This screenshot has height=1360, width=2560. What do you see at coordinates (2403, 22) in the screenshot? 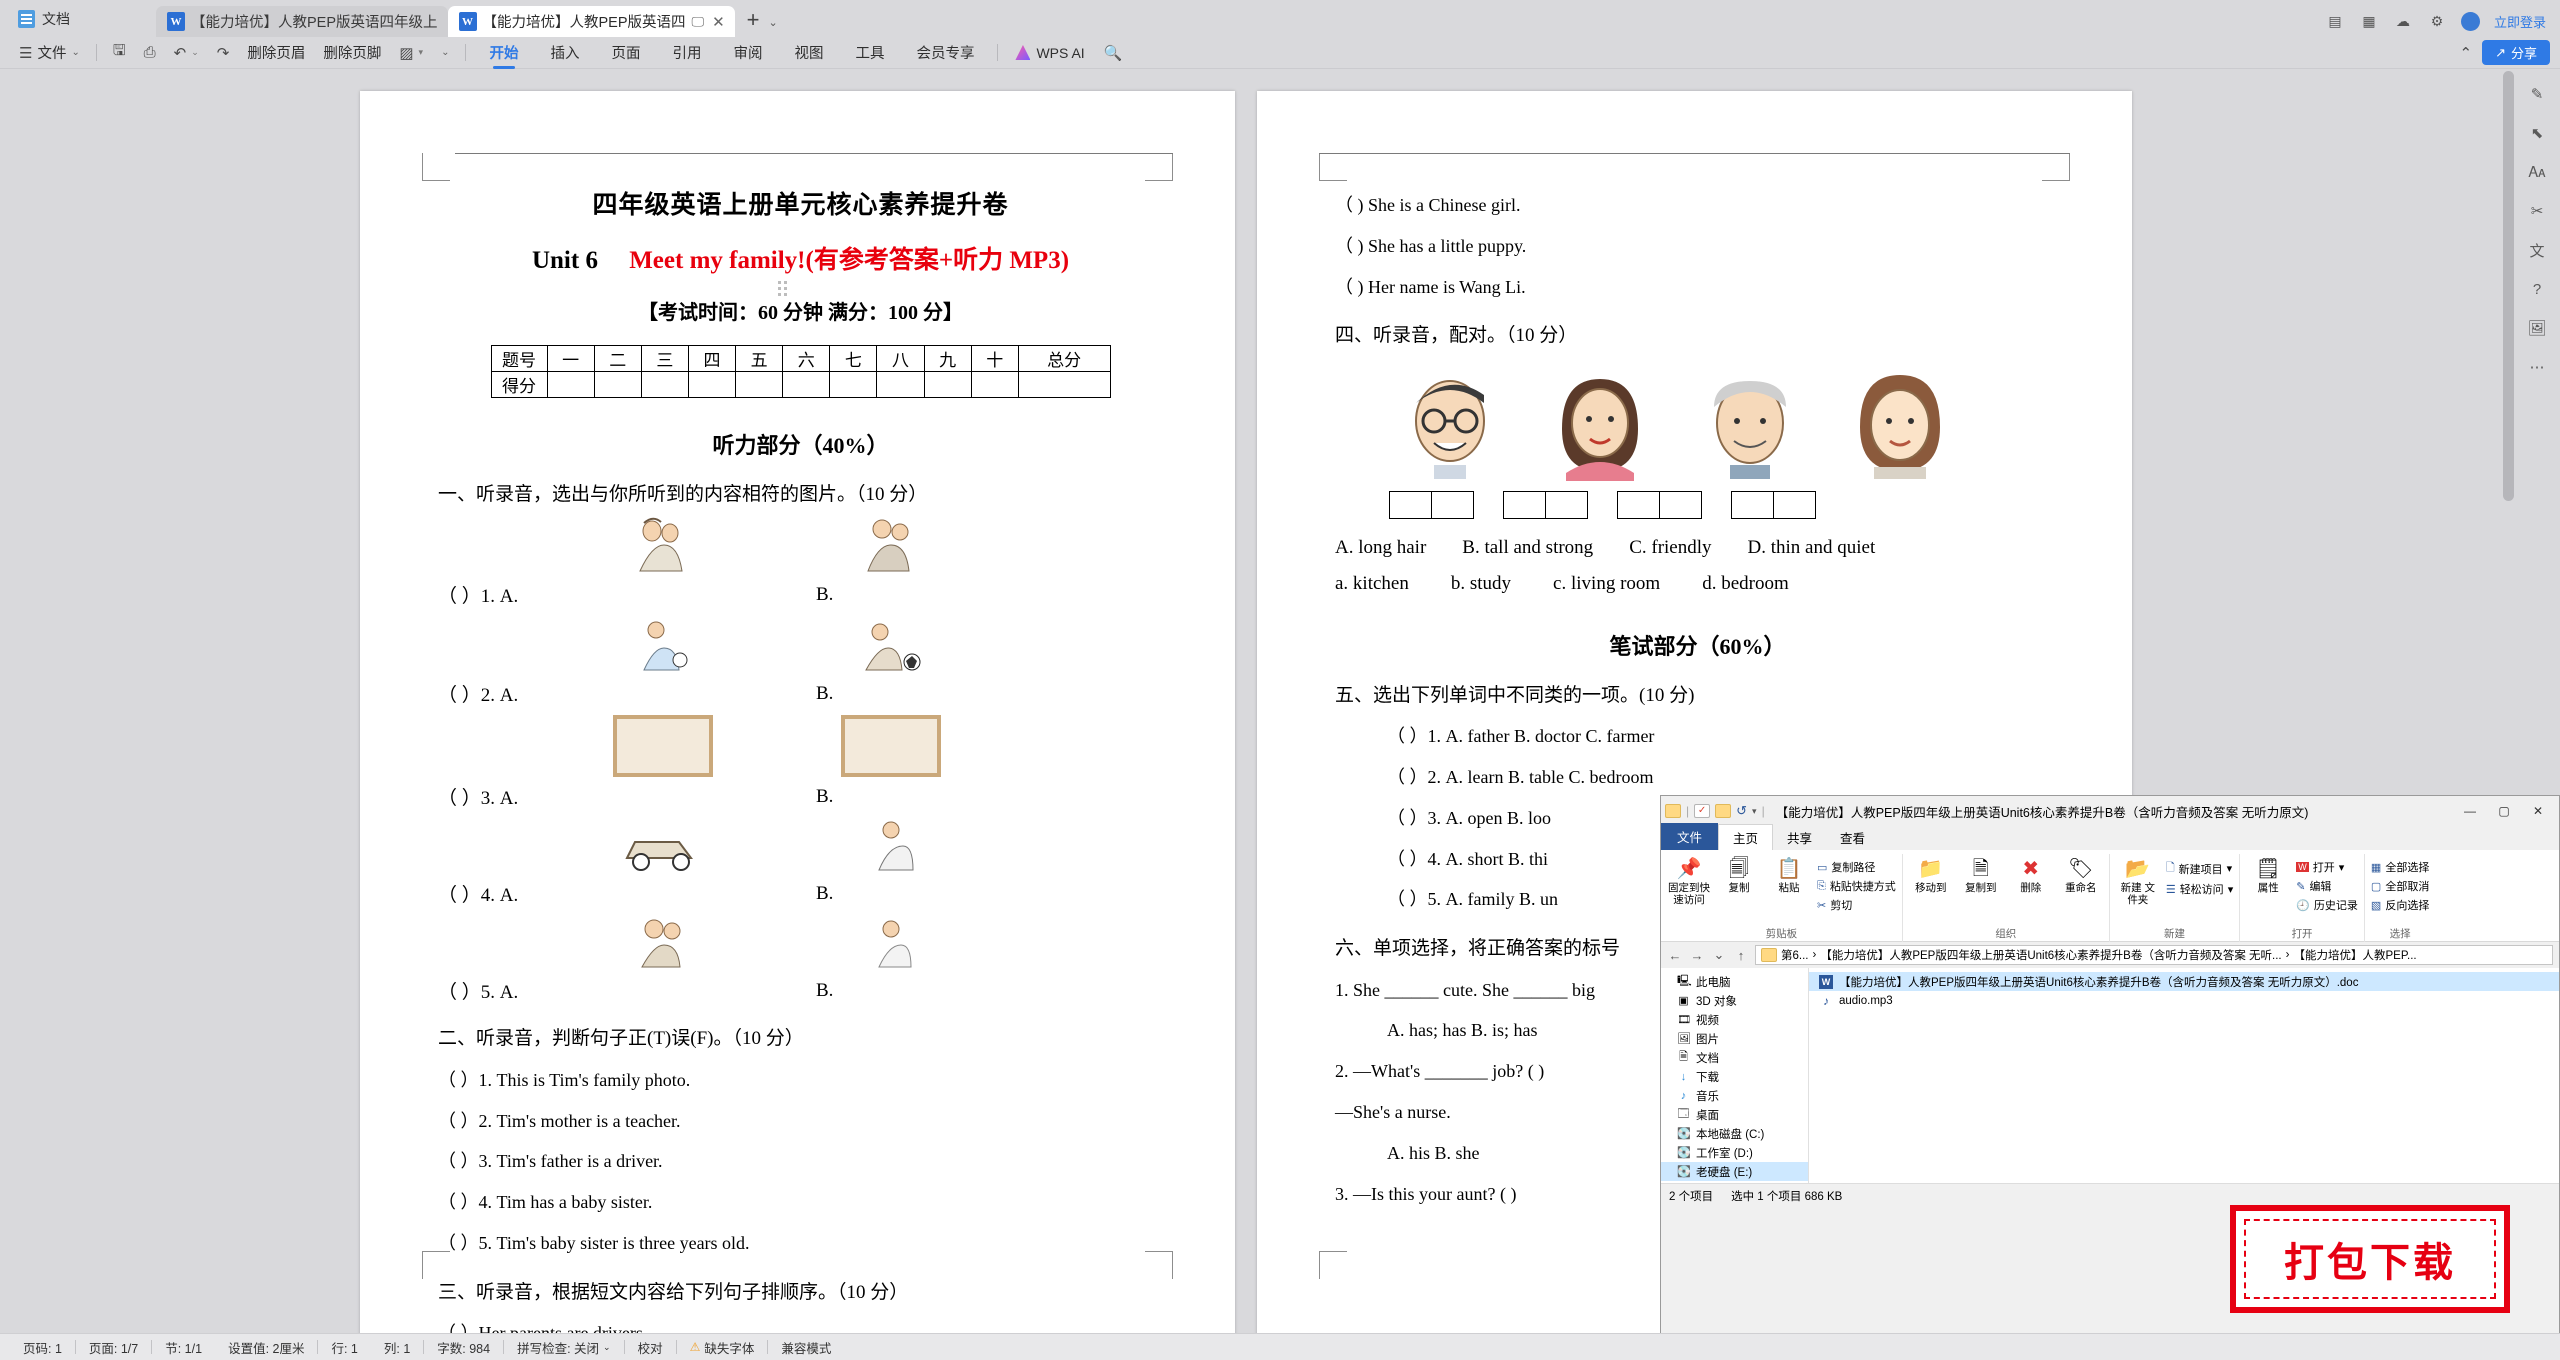
I see `cloud-icon: ☁` at bounding box center [2403, 22].